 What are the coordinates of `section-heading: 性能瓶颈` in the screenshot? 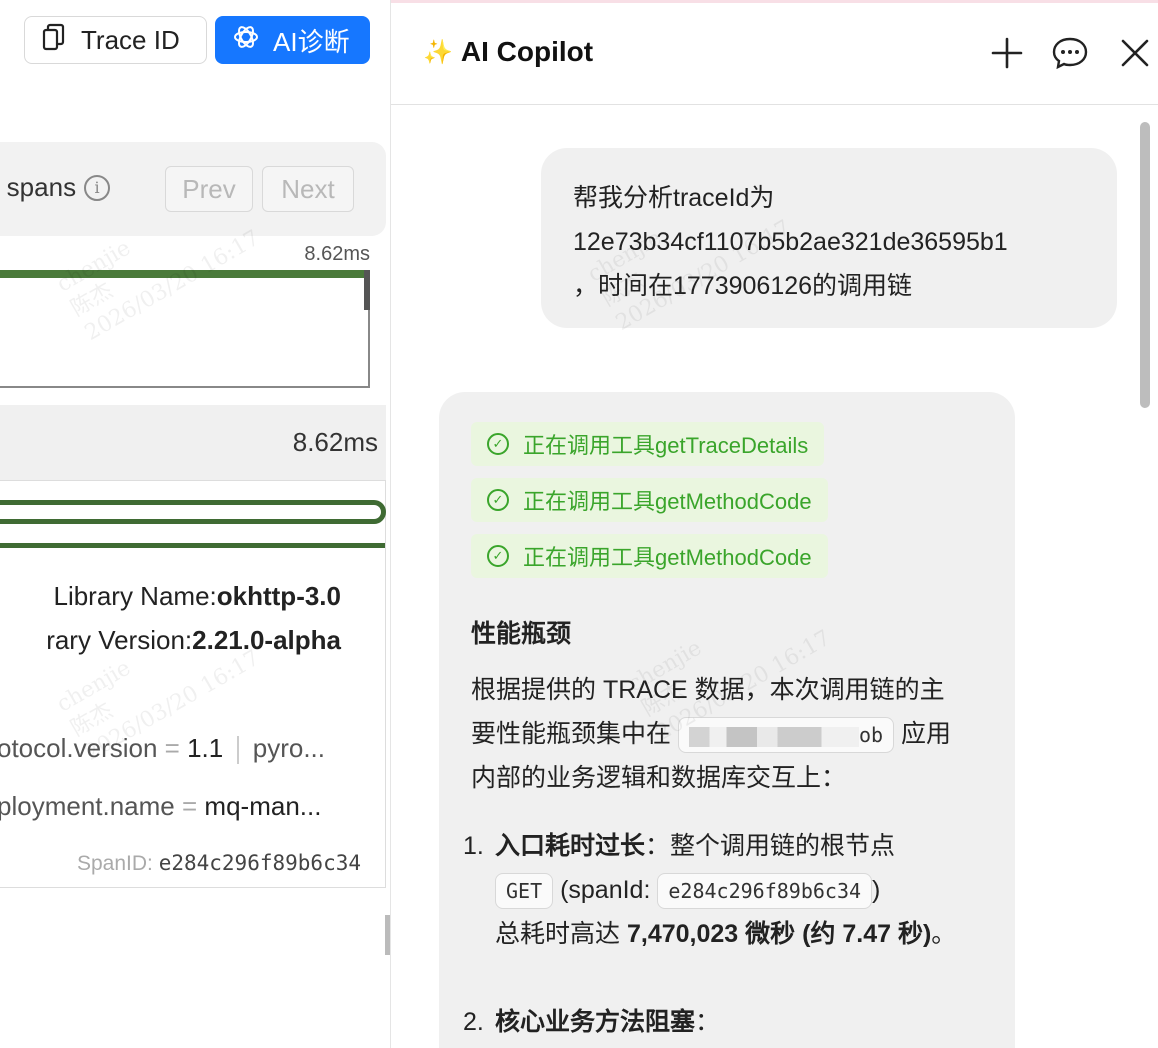 It's located at (521, 634).